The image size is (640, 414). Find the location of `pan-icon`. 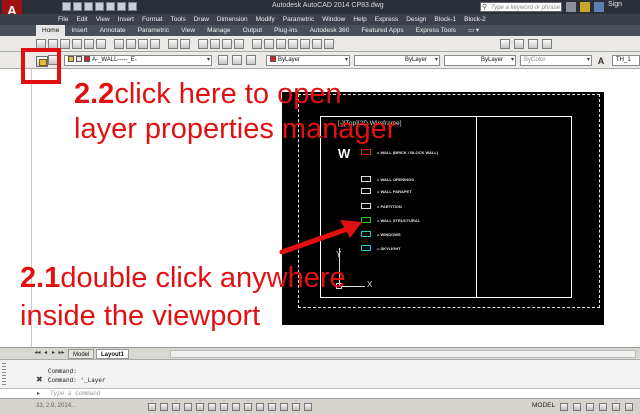

pan-icon is located at coordinates (203, 44).